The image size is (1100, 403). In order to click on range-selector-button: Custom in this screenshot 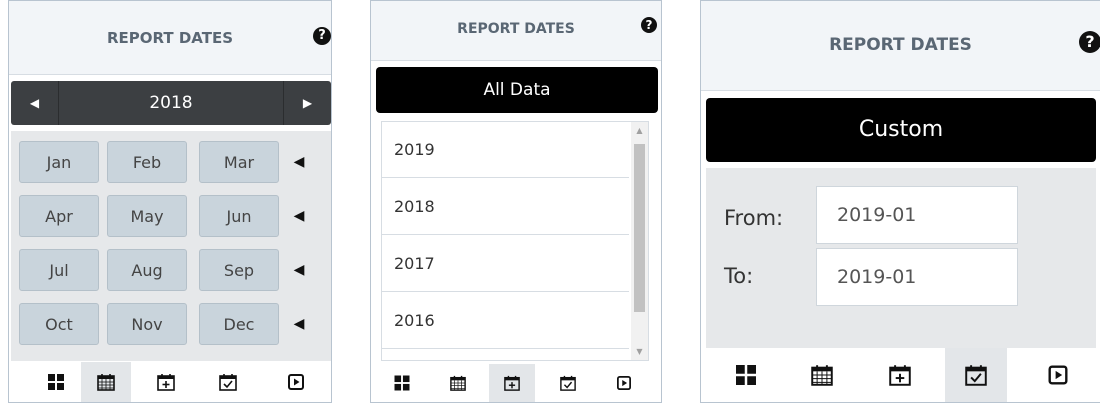, I will do `click(901, 130)`.